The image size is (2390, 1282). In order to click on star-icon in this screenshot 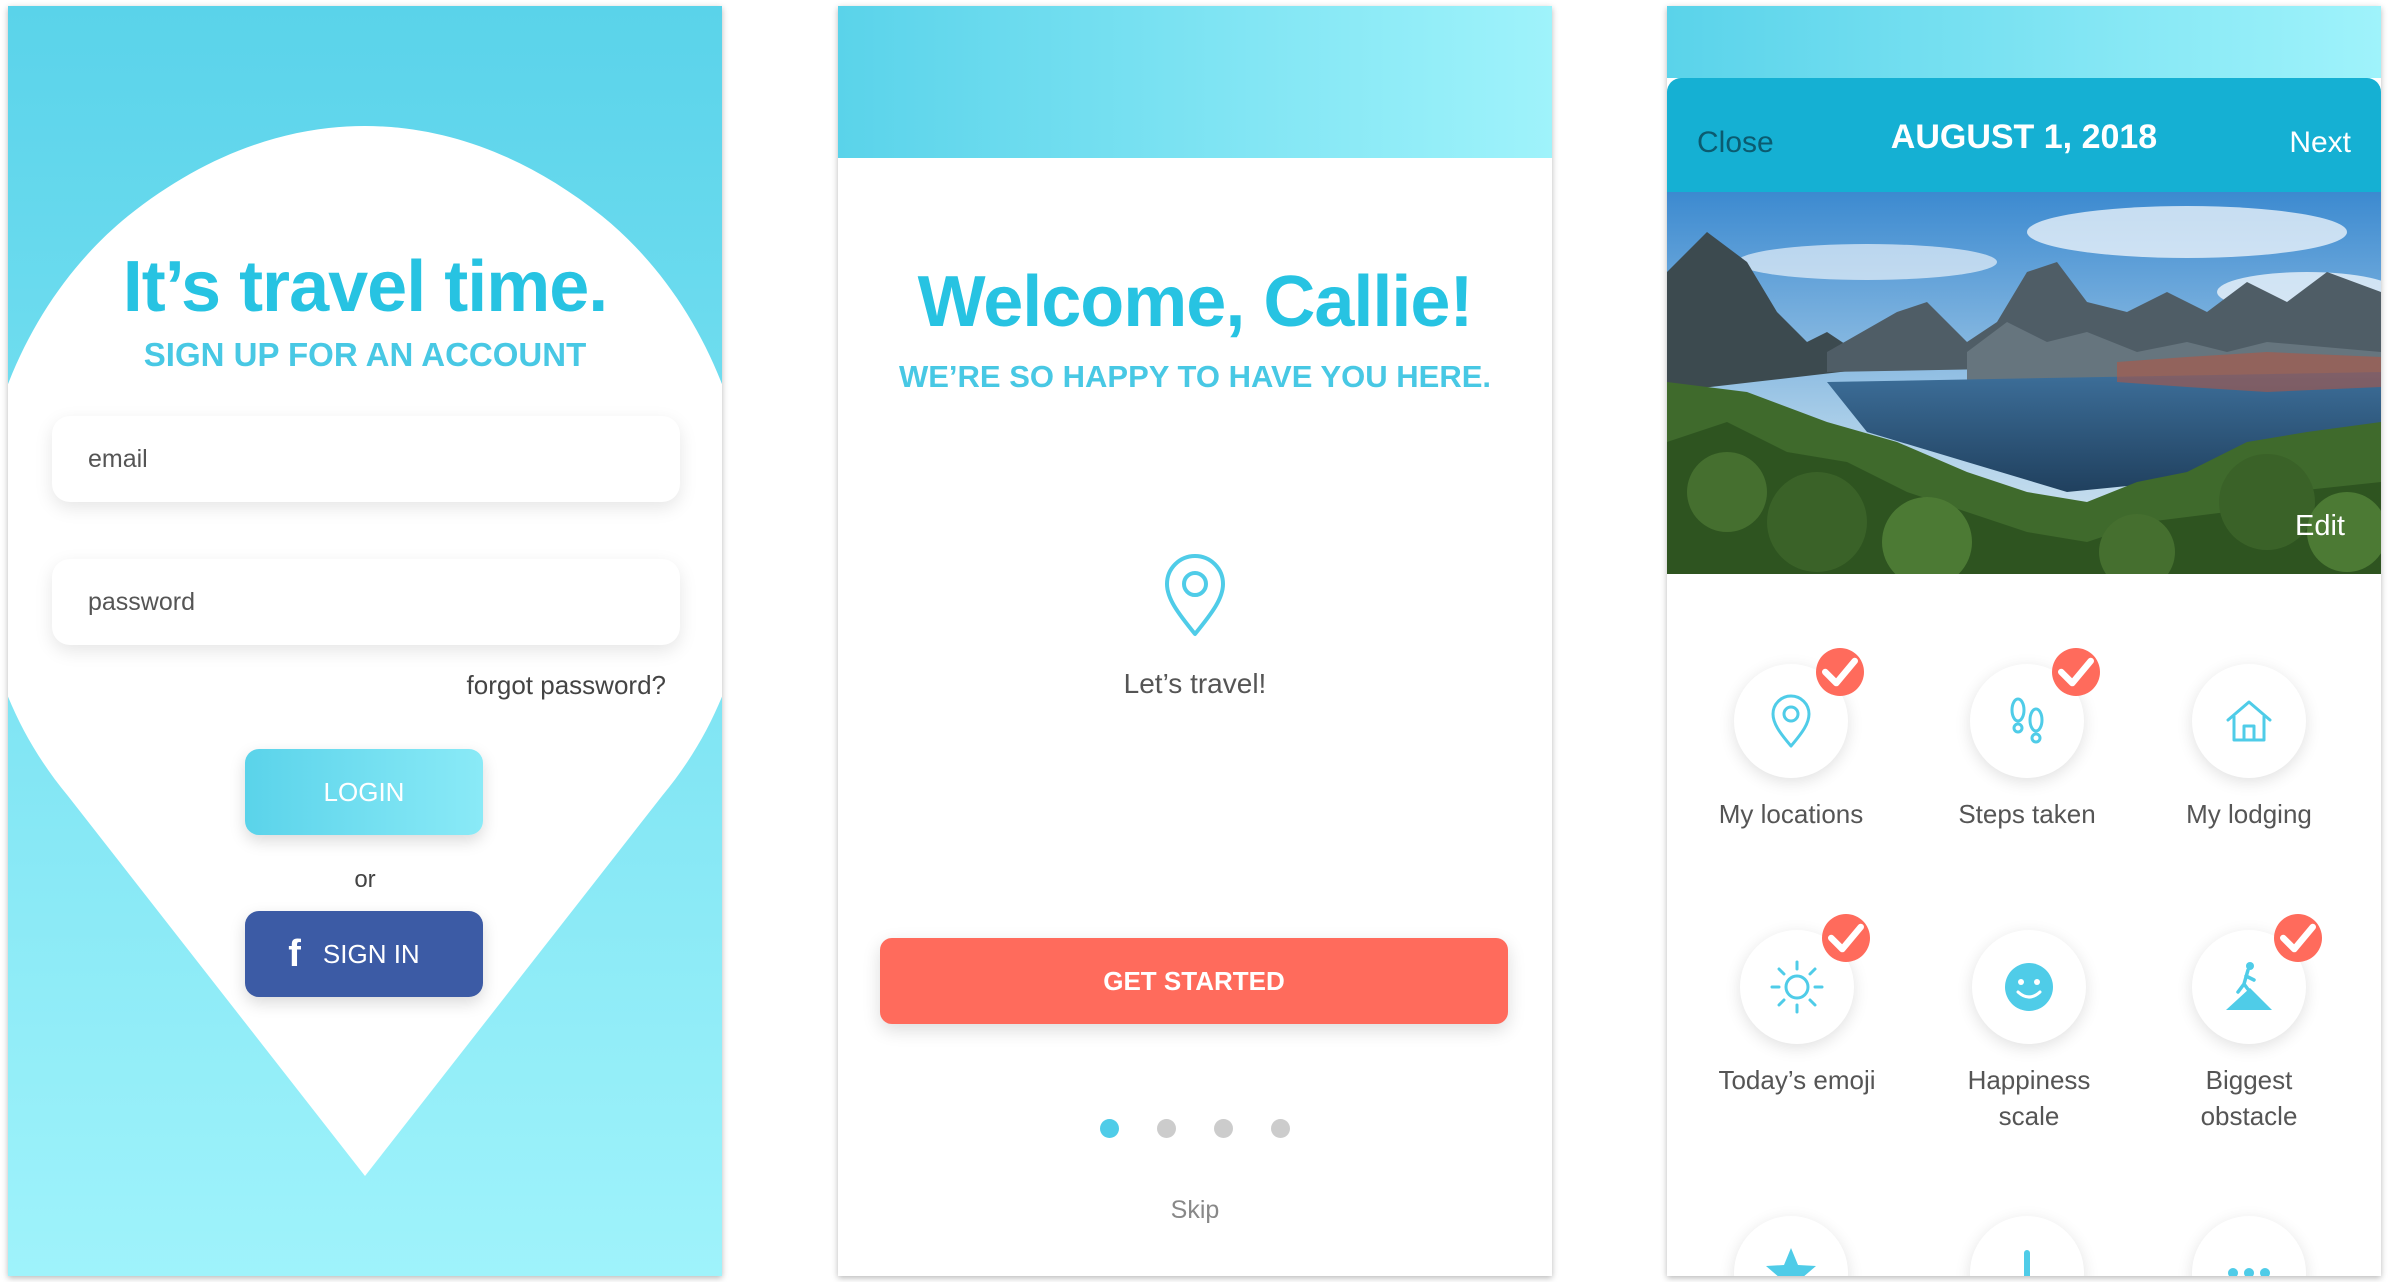, I will do `click(1791, 1262)`.